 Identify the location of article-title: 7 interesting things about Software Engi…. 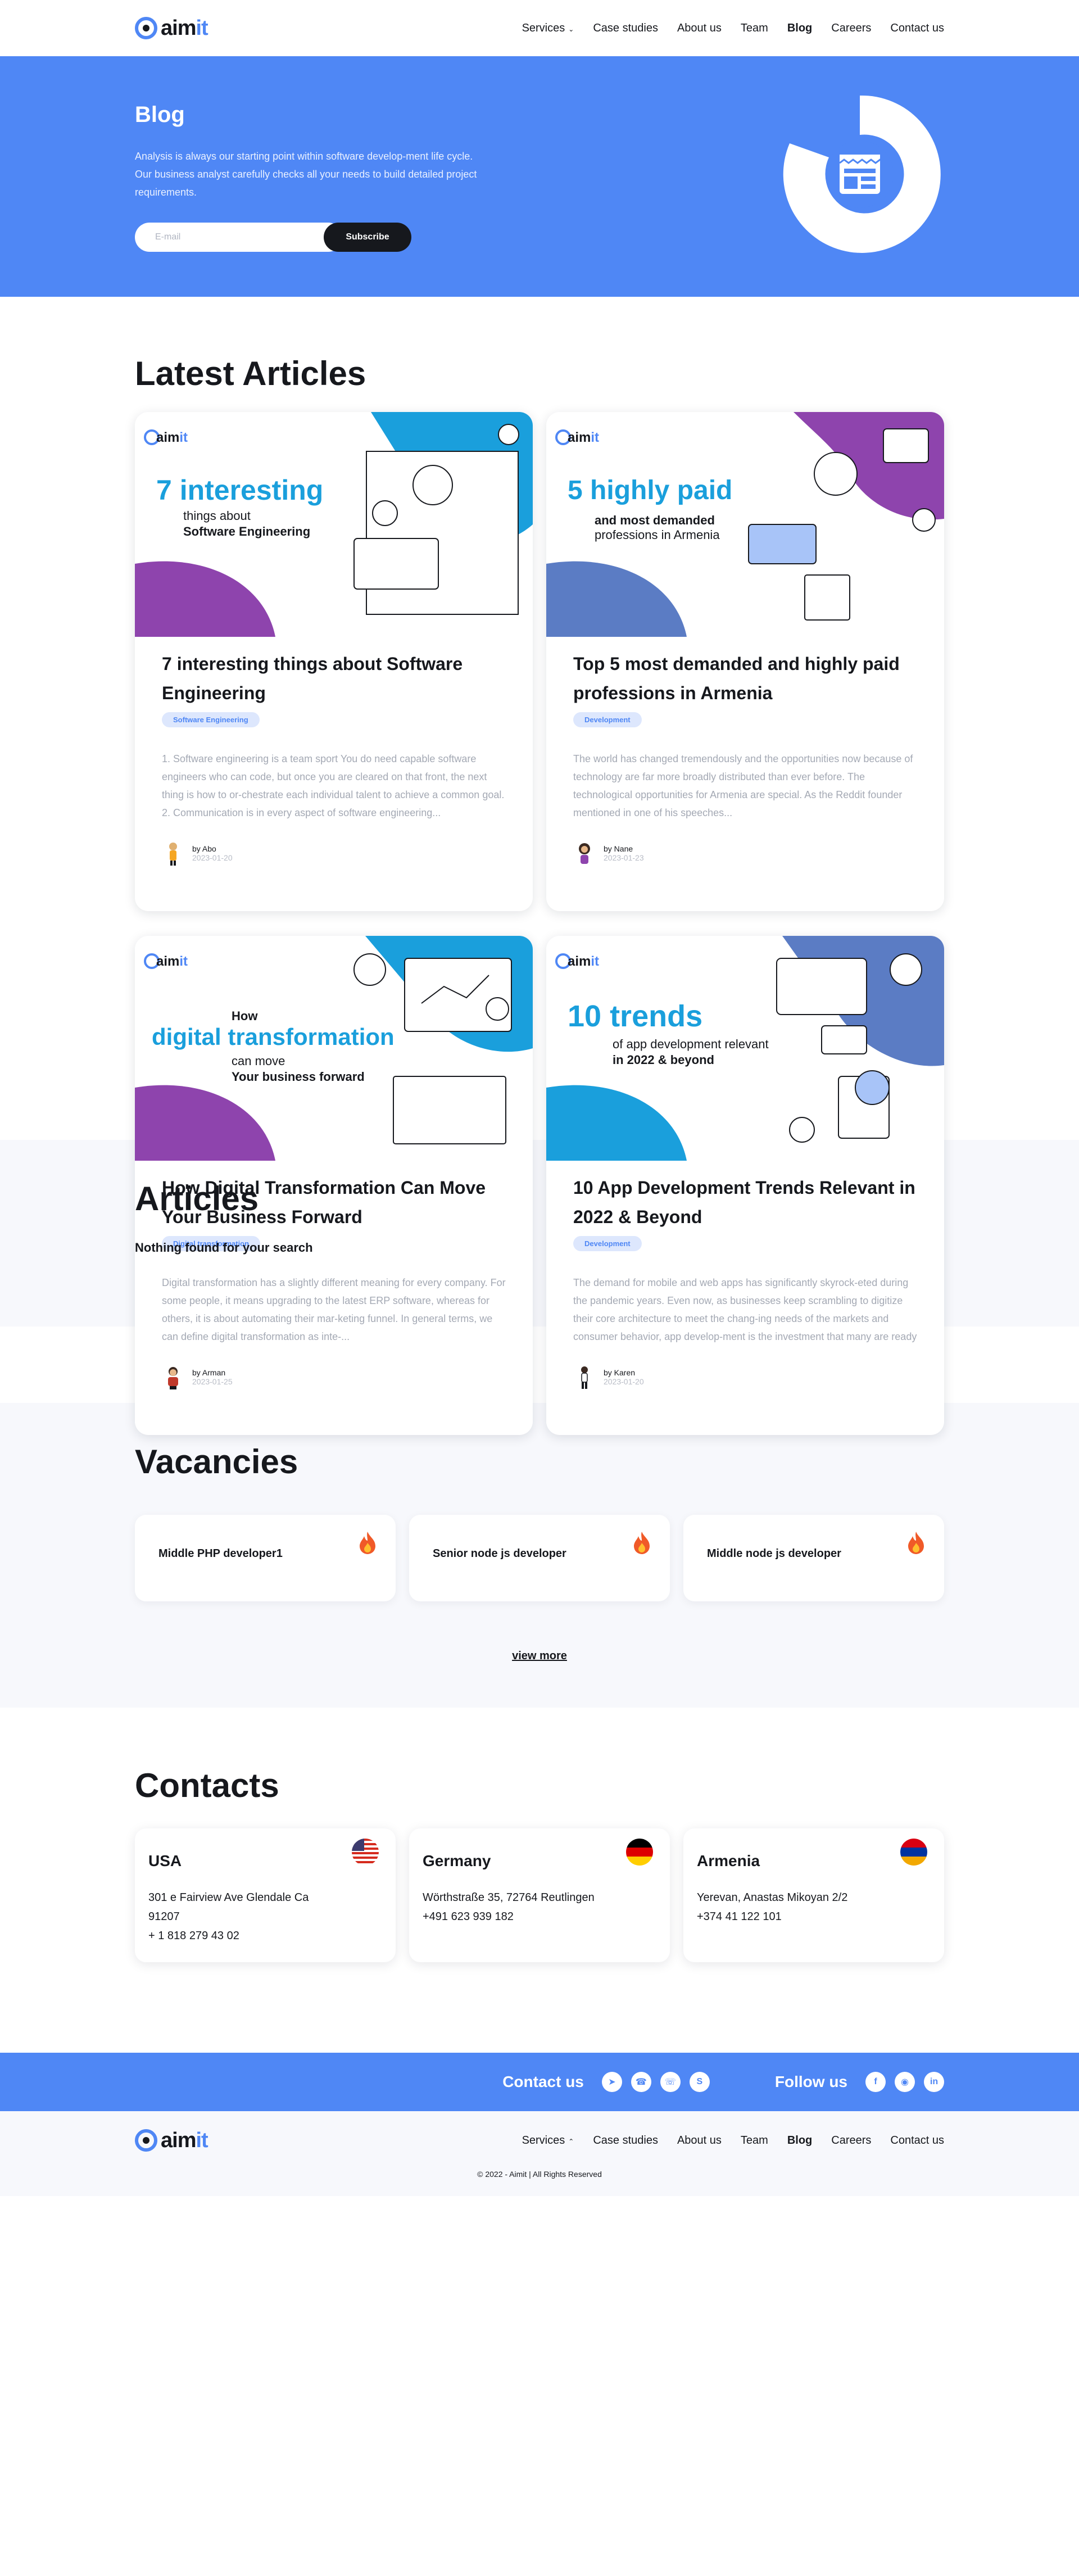
(334, 679).